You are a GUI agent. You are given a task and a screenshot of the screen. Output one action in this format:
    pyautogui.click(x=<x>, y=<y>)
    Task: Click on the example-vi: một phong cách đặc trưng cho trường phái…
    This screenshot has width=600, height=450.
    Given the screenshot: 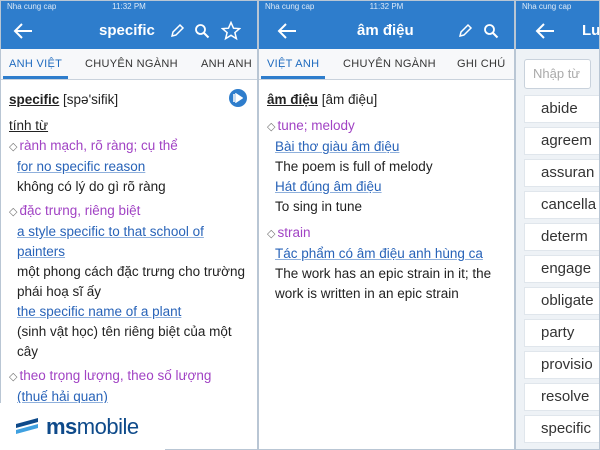 What is the action you would take?
    pyautogui.click(x=131, y=281)
    